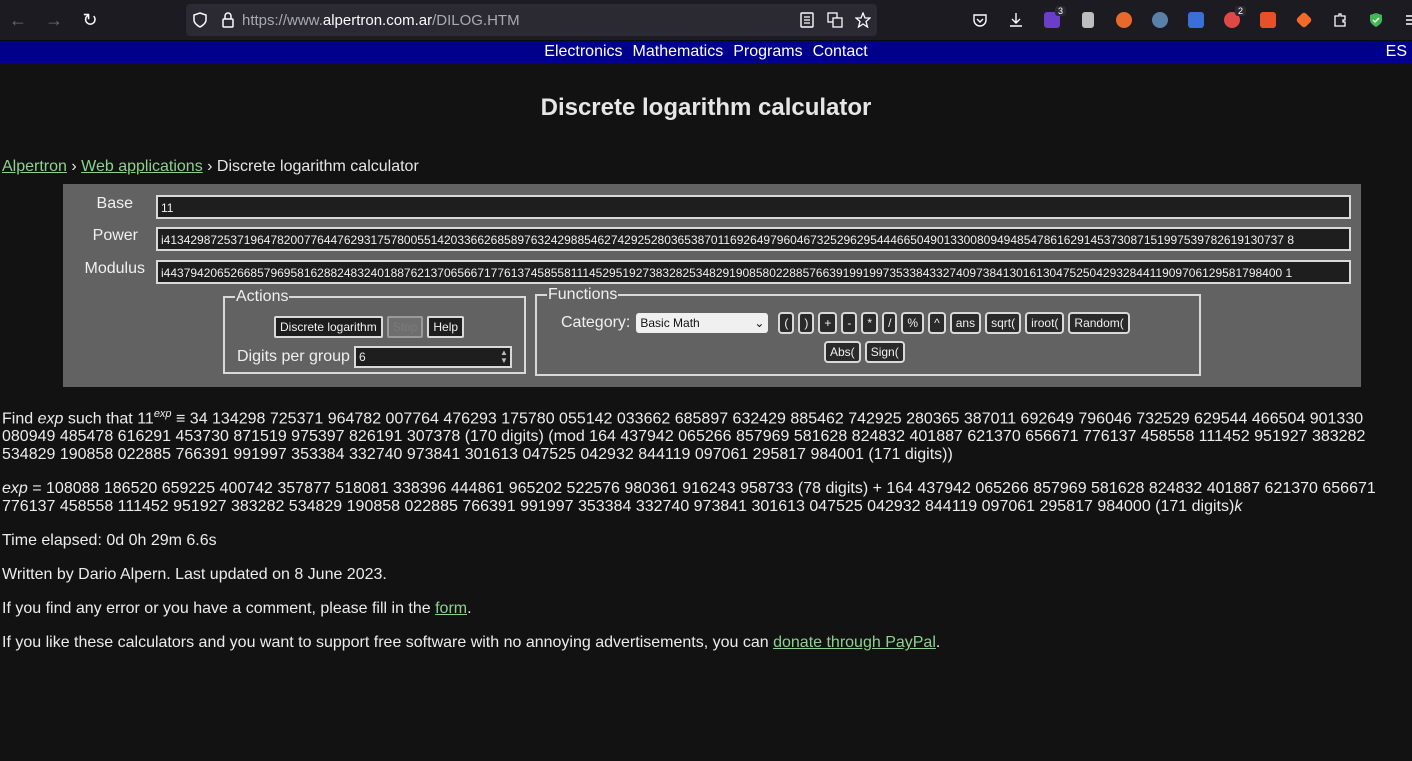 The width and height of the screenshot is (1412, 761). What do you see at coordinates (806, 323) in the screenshot?
I see `fn-close-paren-button: )` at bounding box center [806, 323].